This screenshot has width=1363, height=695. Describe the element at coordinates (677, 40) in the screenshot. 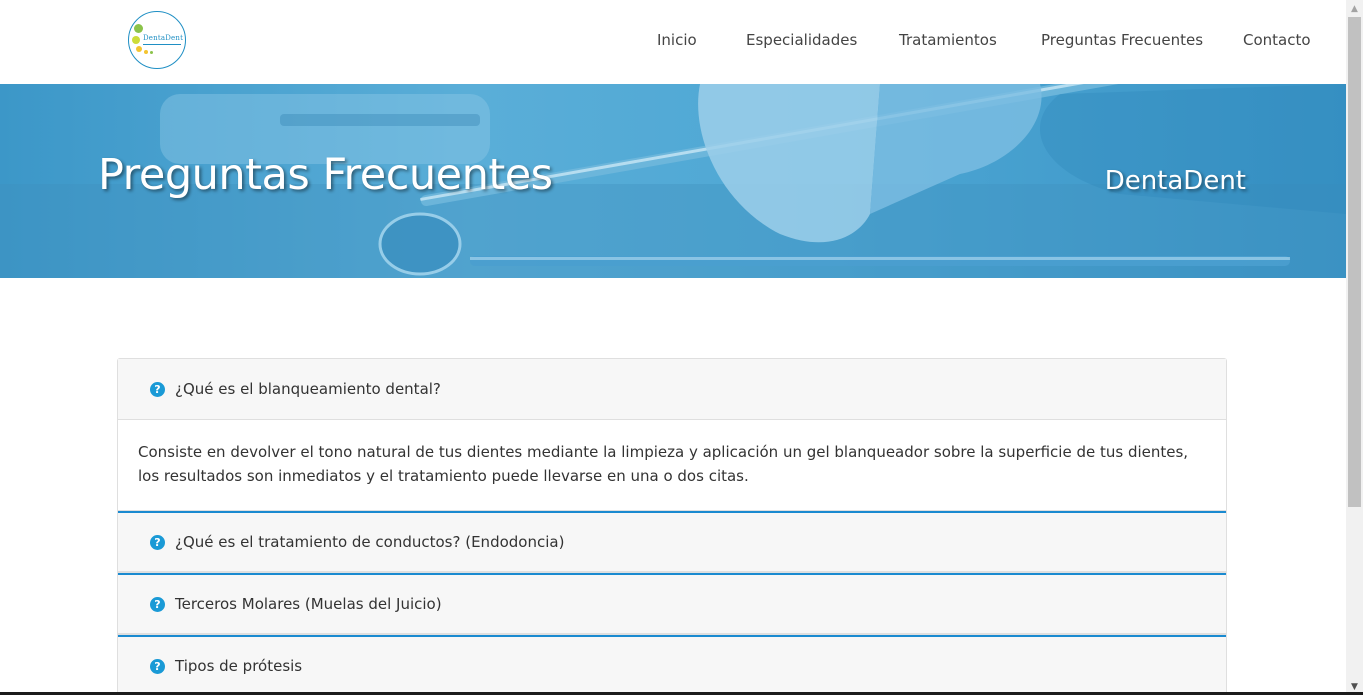

I see `nav-item-inicio: Inicio` at that location.